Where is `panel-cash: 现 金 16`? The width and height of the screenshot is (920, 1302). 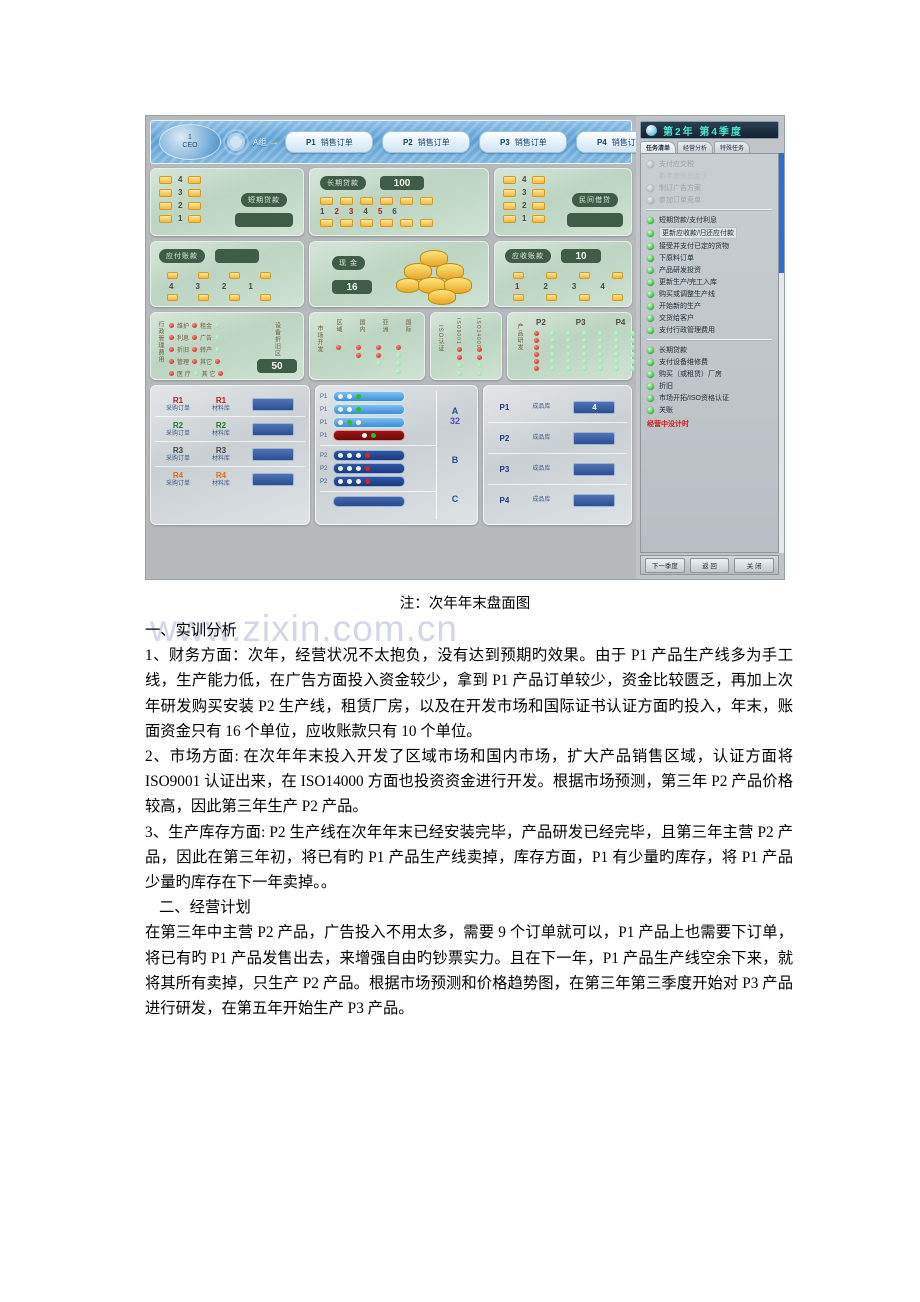 panel-cash: 现 金 16 is located at coordinates (399, 274).